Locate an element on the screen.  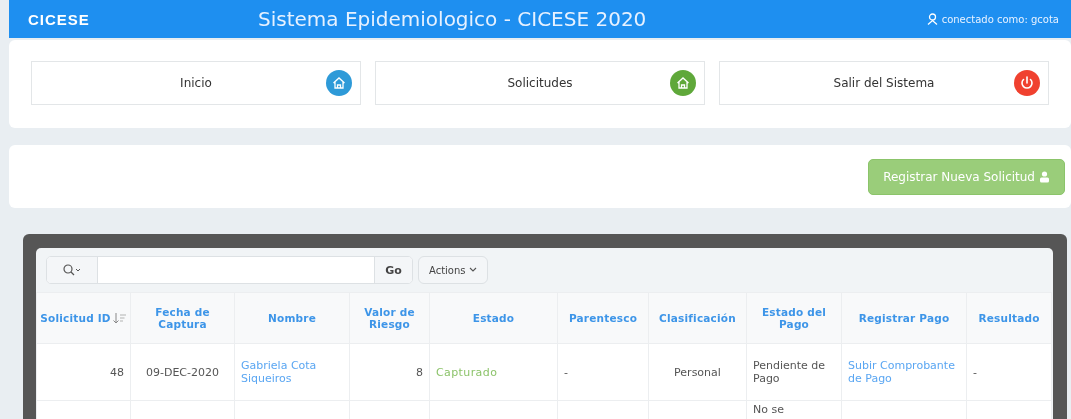
user-label: conectado como: gcota is located at coordinates (1000, 19).